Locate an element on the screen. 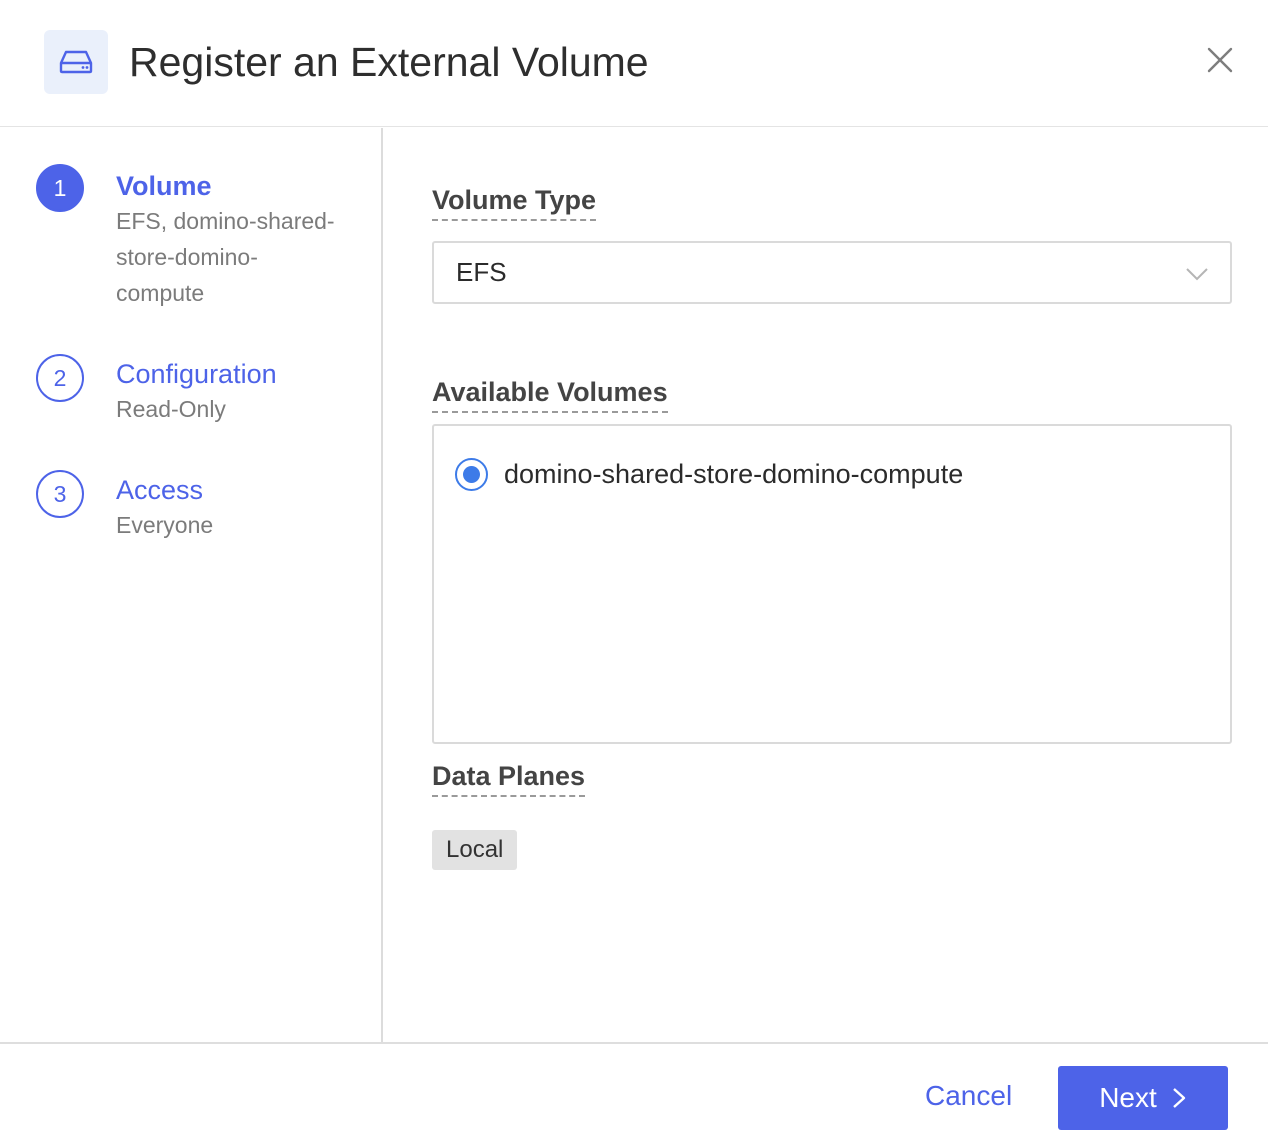 The image size is (1268, 1146). next-button: Next is located at coordinates (1143, 1098).